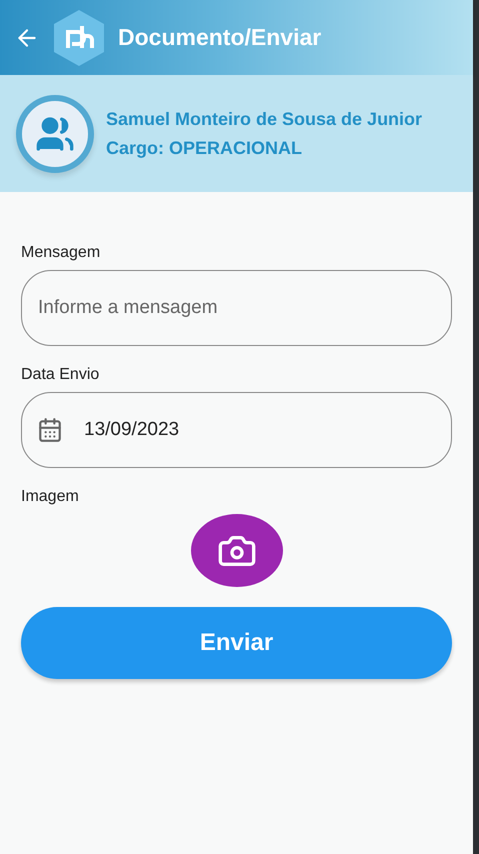 The height and width of the screenshot is (854, 479). What do you see at coordinates (264, 119) in the screenshot?
I see `user-name: Samuel Monteiro de Sousa de Junior` at bounding box center [264, 119].